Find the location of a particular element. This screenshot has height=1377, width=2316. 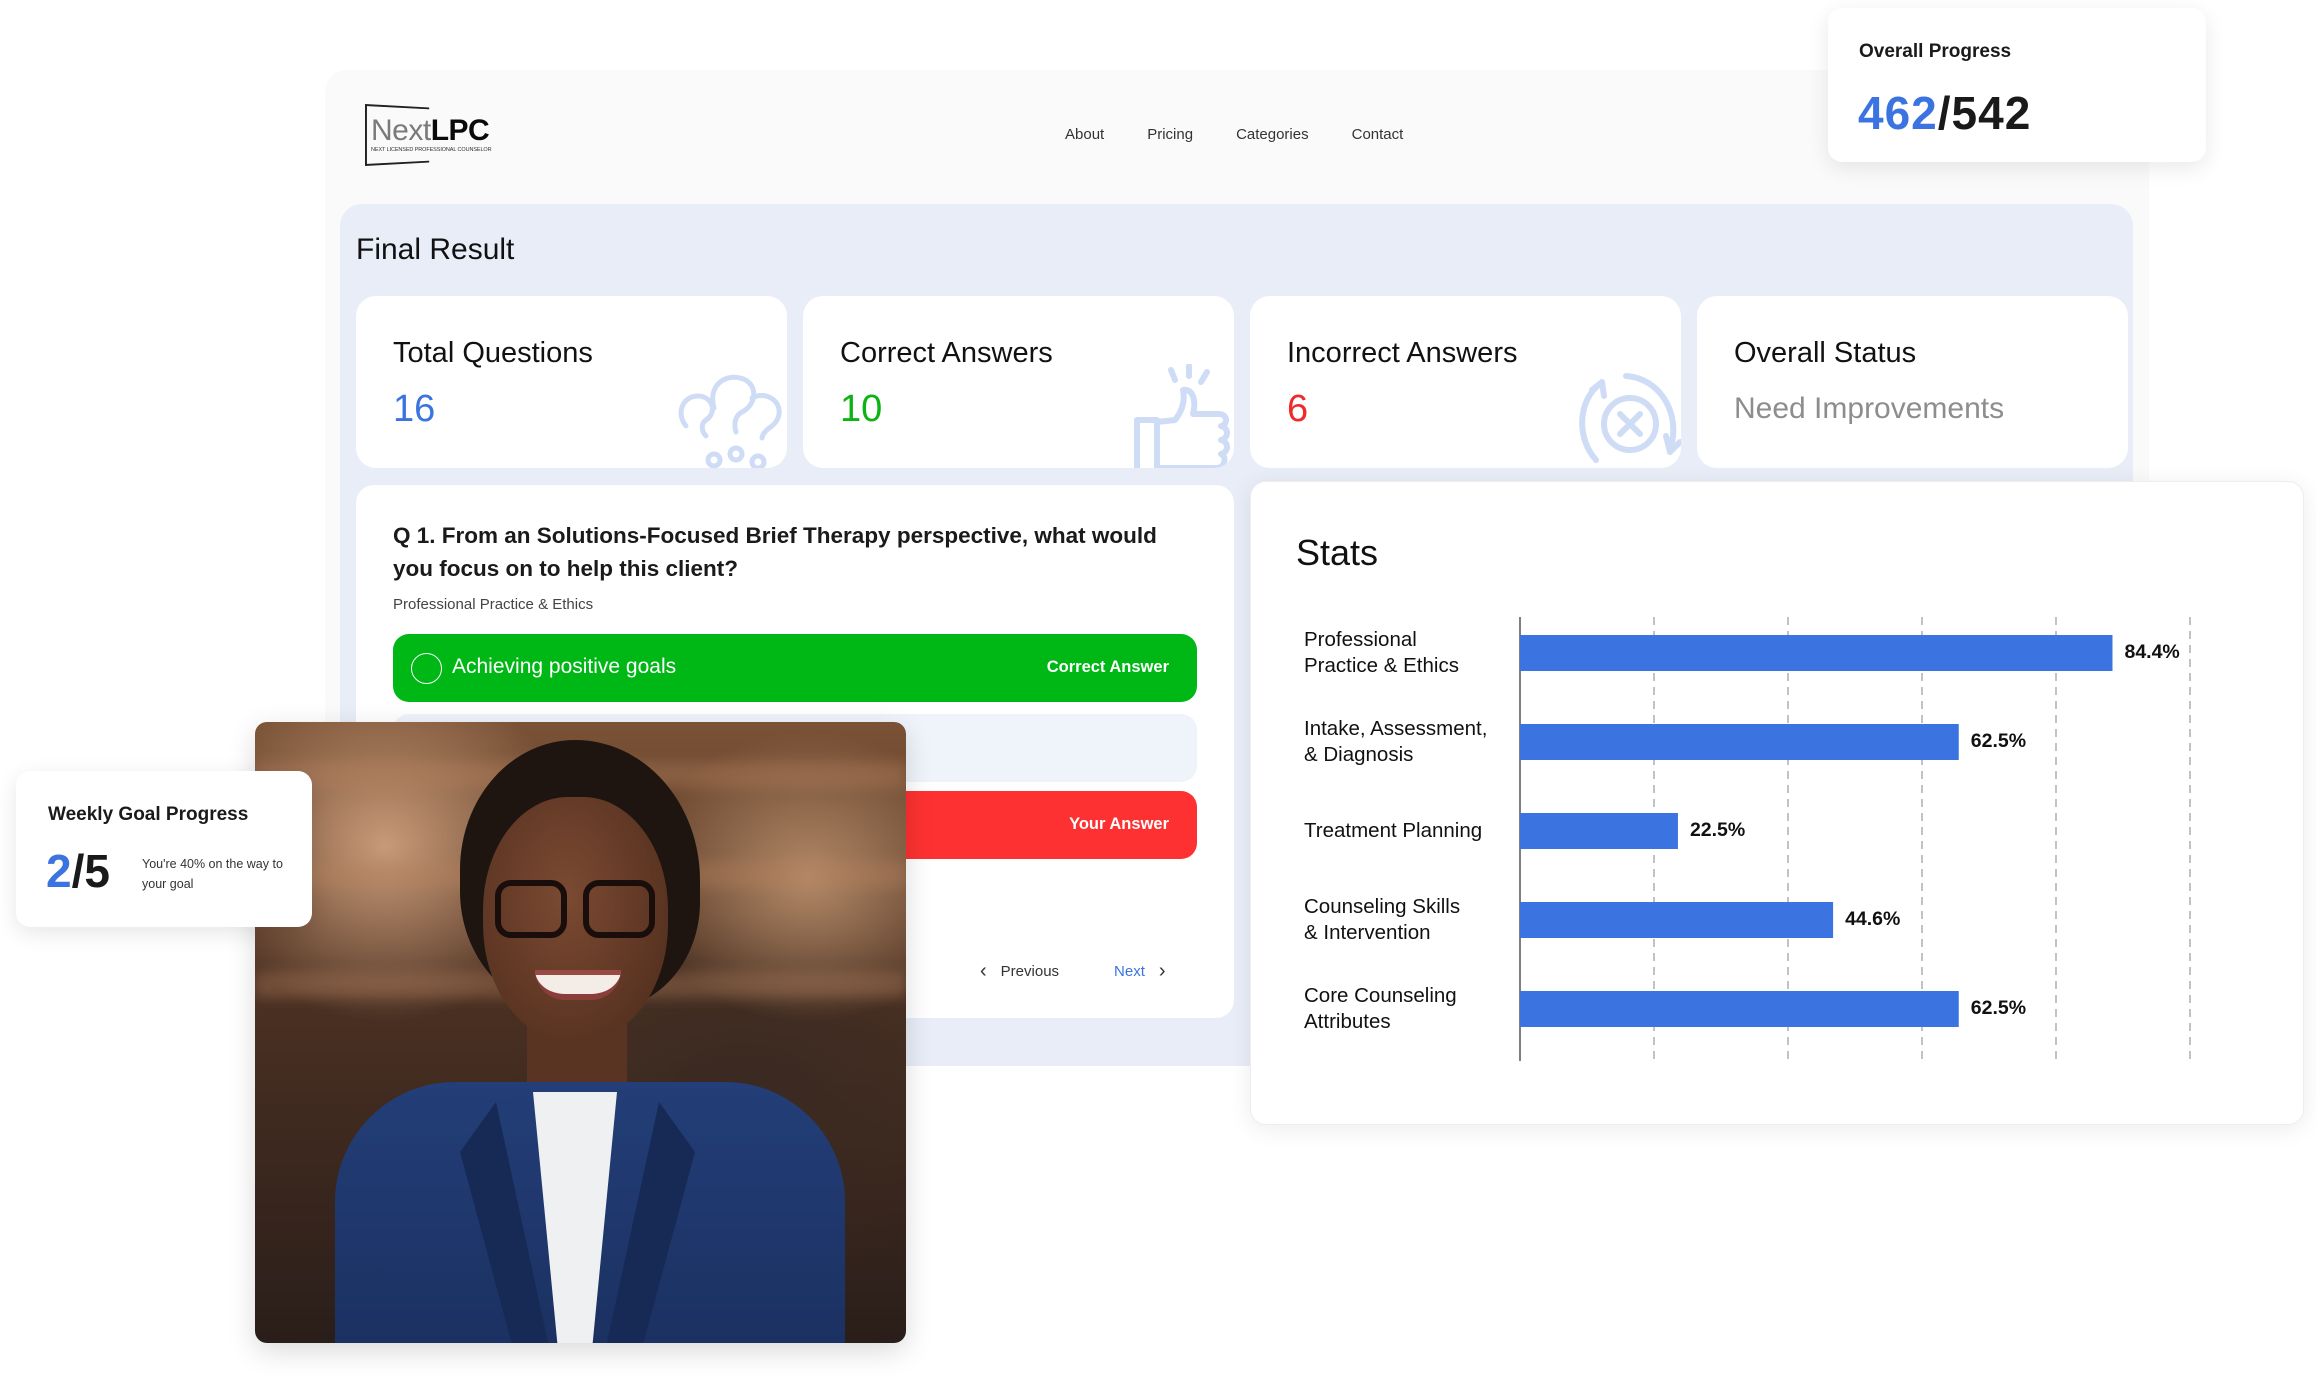

nav-about: About is located at coordinates (1084, 134).